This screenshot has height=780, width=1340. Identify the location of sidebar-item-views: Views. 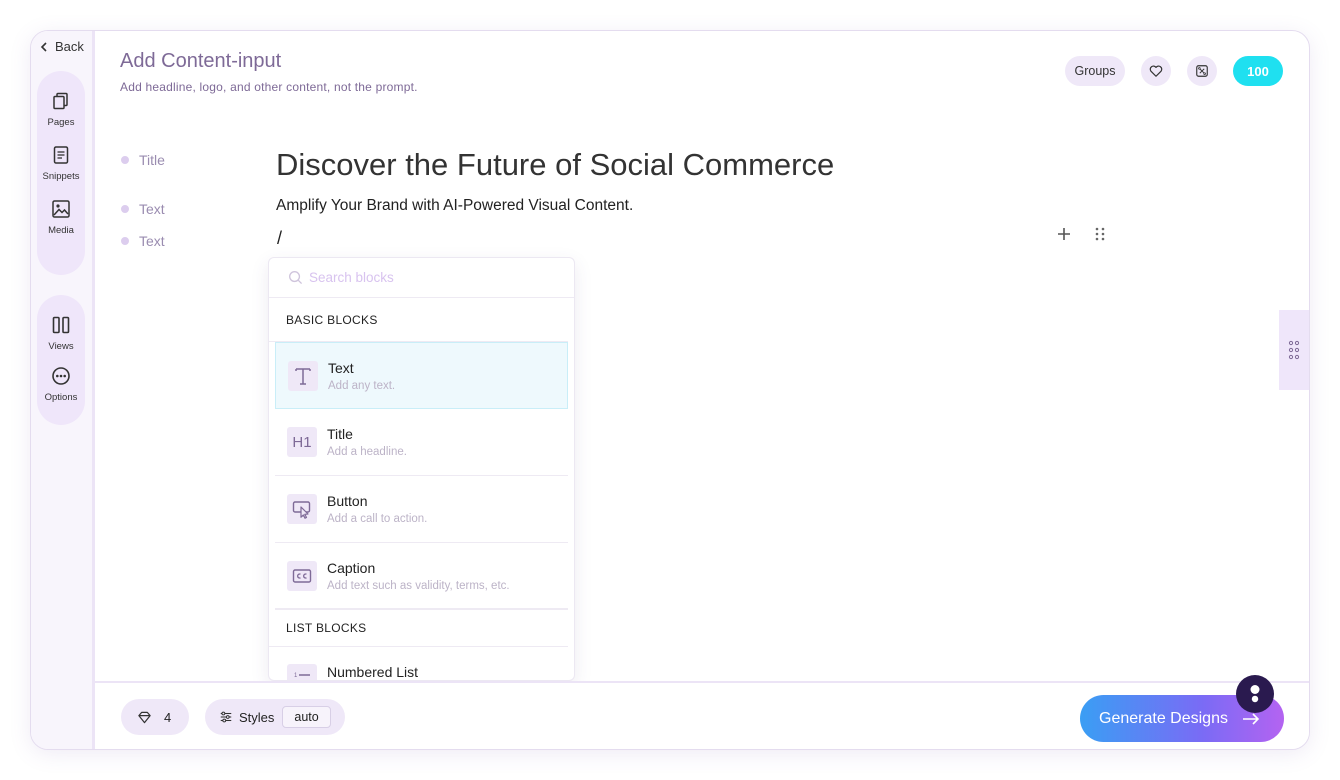
(61, 333).